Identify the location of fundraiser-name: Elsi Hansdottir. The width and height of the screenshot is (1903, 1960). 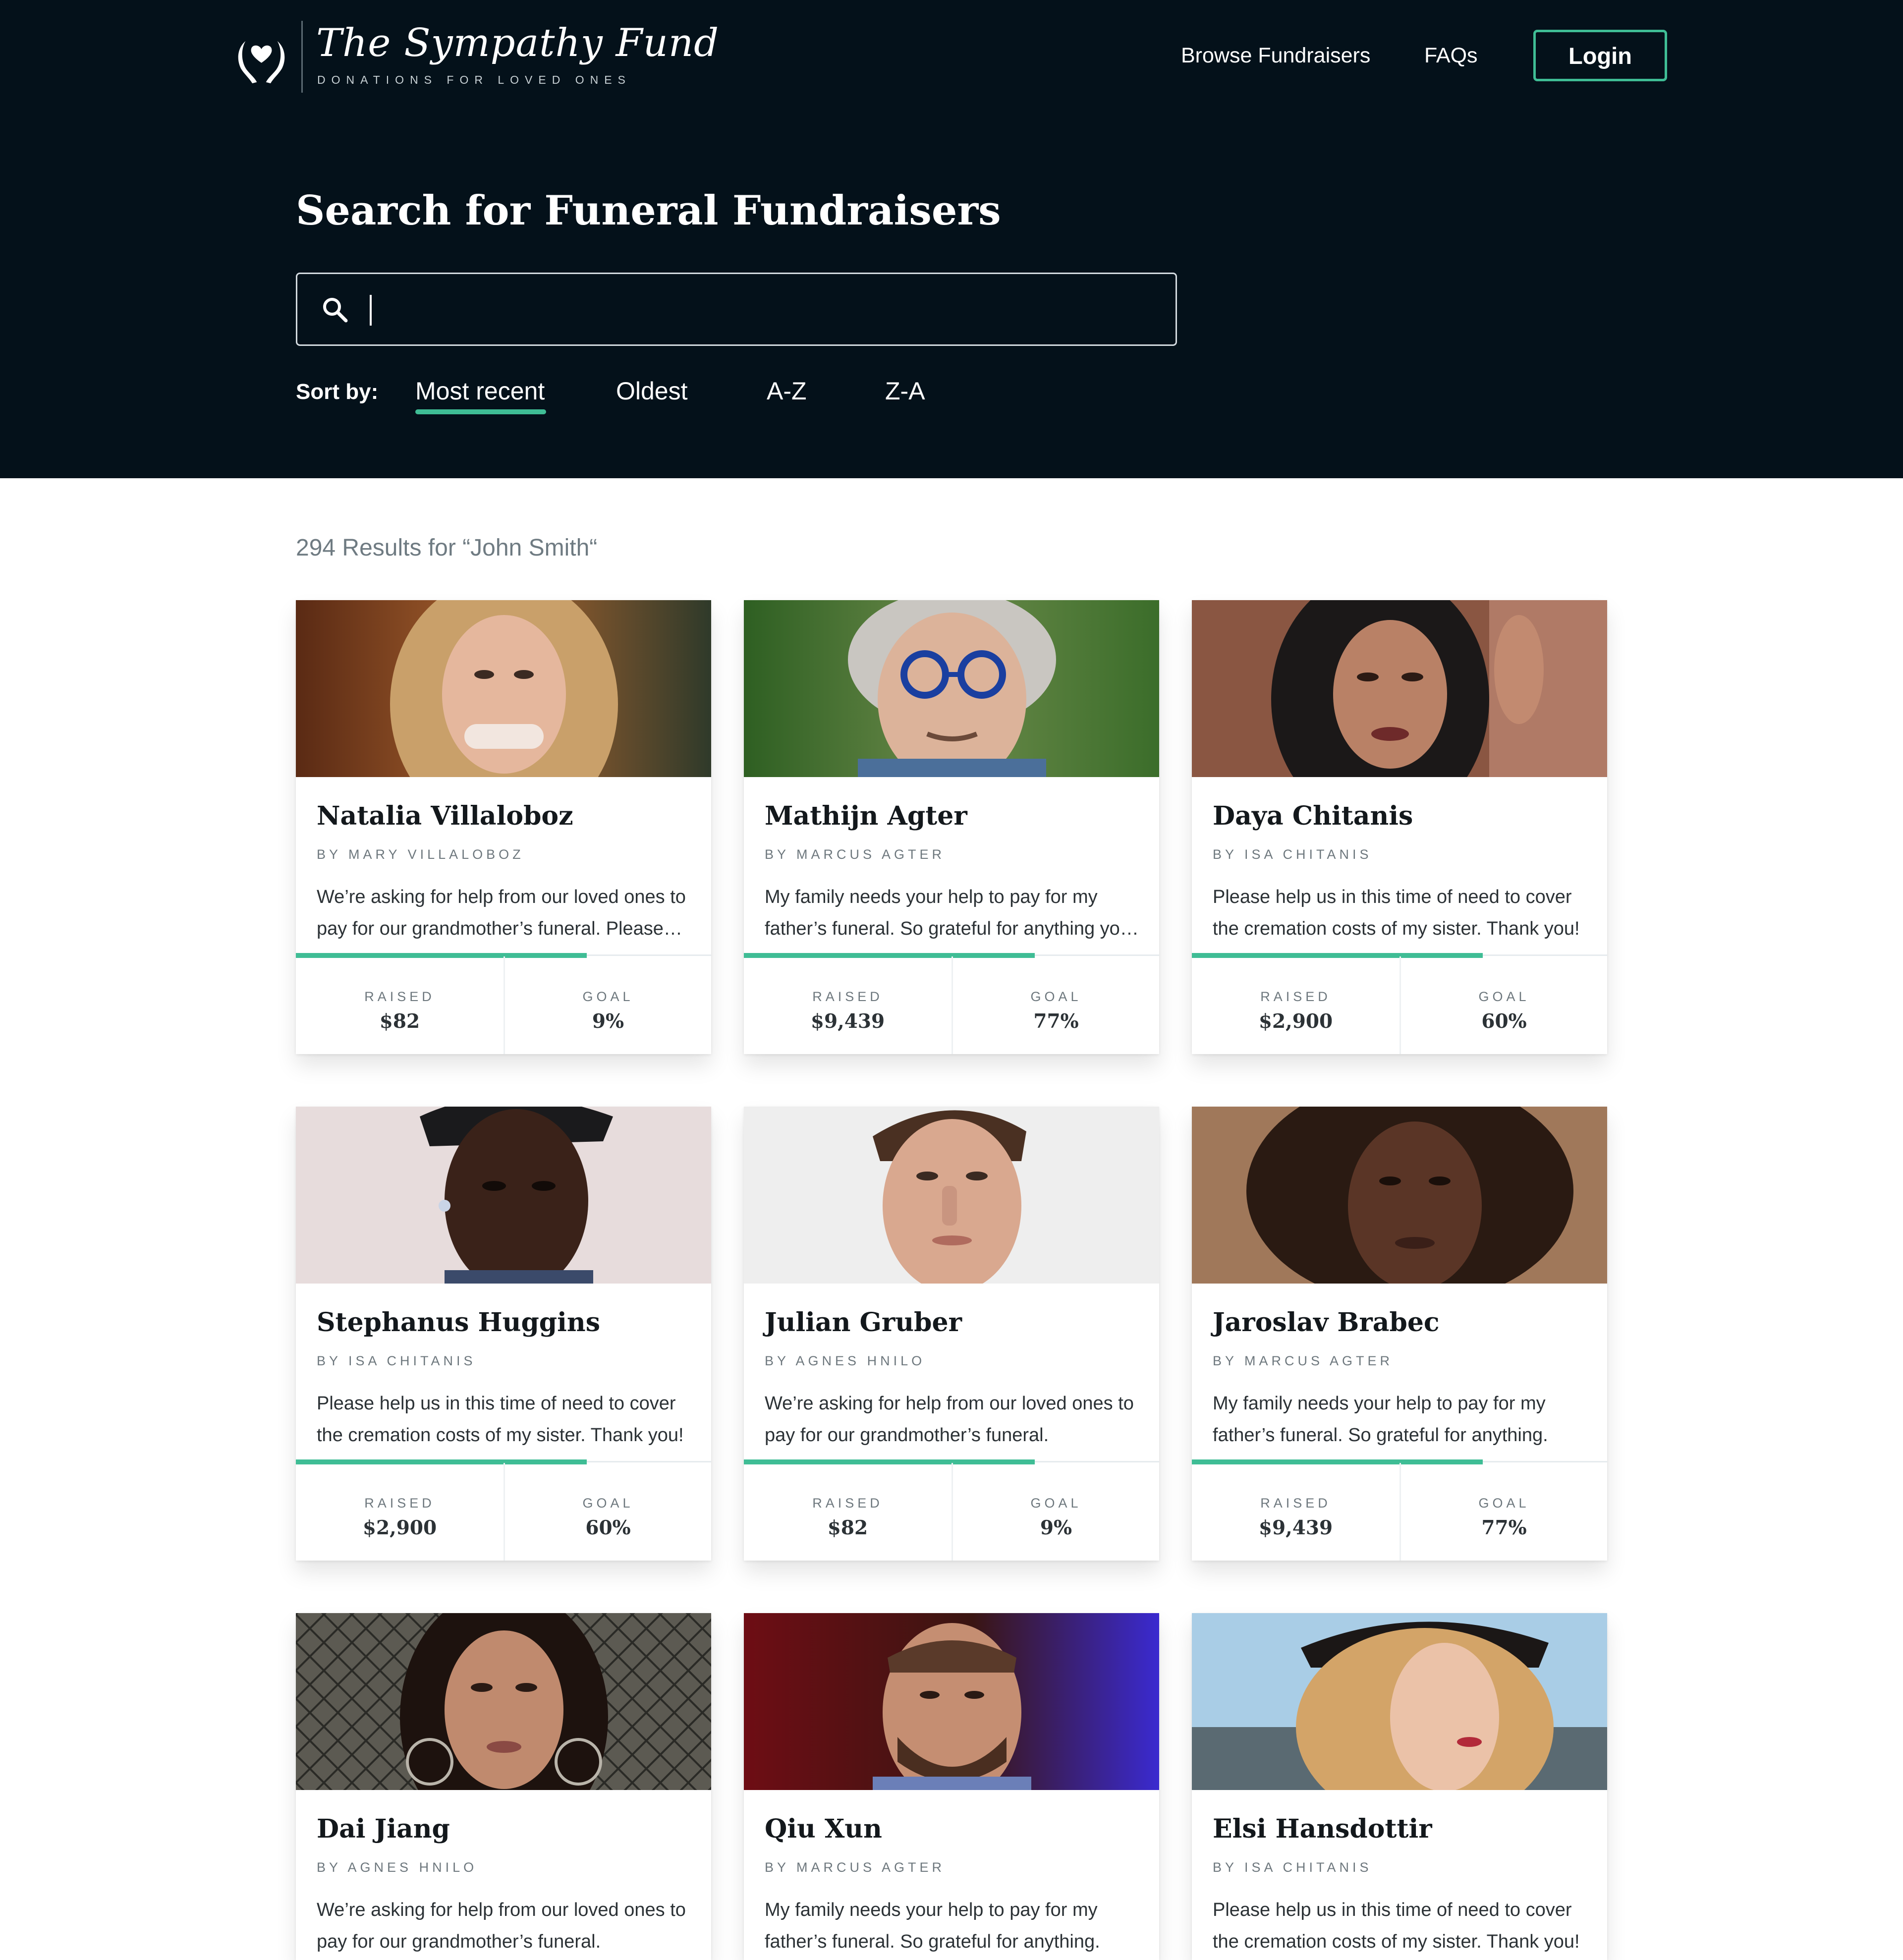
(1322, 1829).